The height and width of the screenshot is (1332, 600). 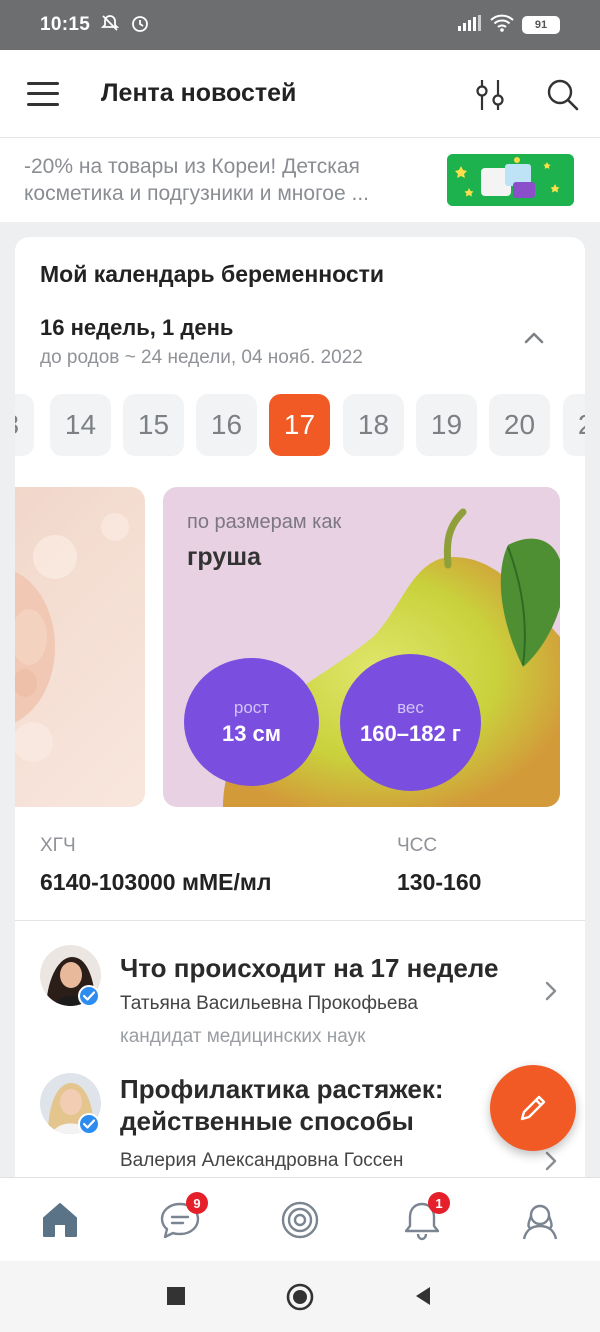 I want to click on page-title: Лента новостей, so click(x=199, y=93).